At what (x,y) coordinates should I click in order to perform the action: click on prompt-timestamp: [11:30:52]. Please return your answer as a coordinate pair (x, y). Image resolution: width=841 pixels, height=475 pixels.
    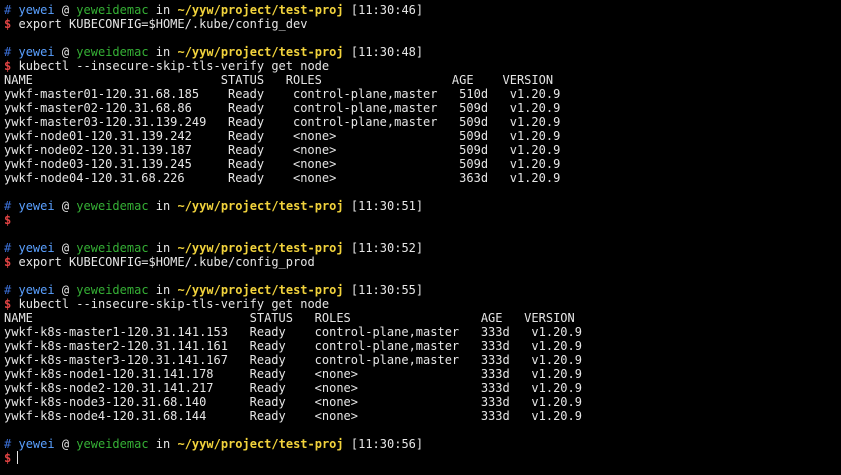
    Looking at the image, I should click on (387, 248).